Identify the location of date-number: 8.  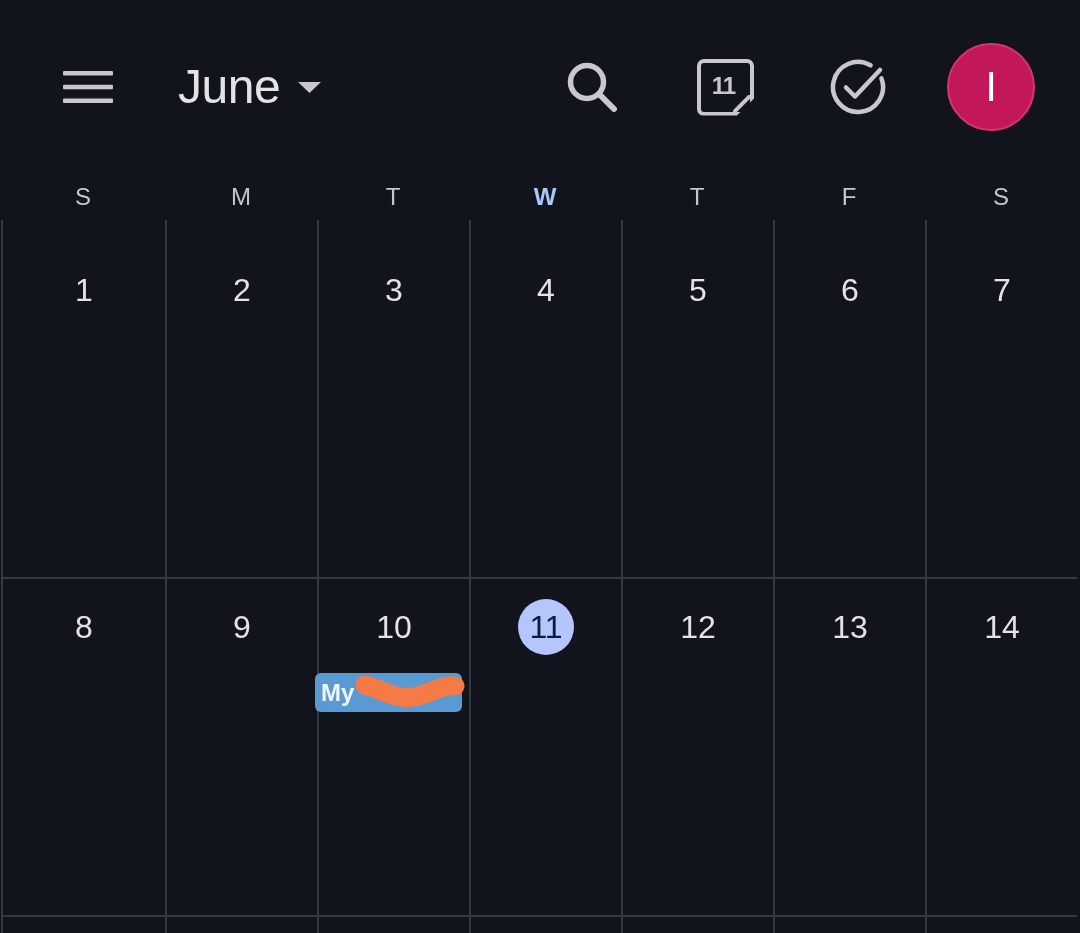
(84, 627).